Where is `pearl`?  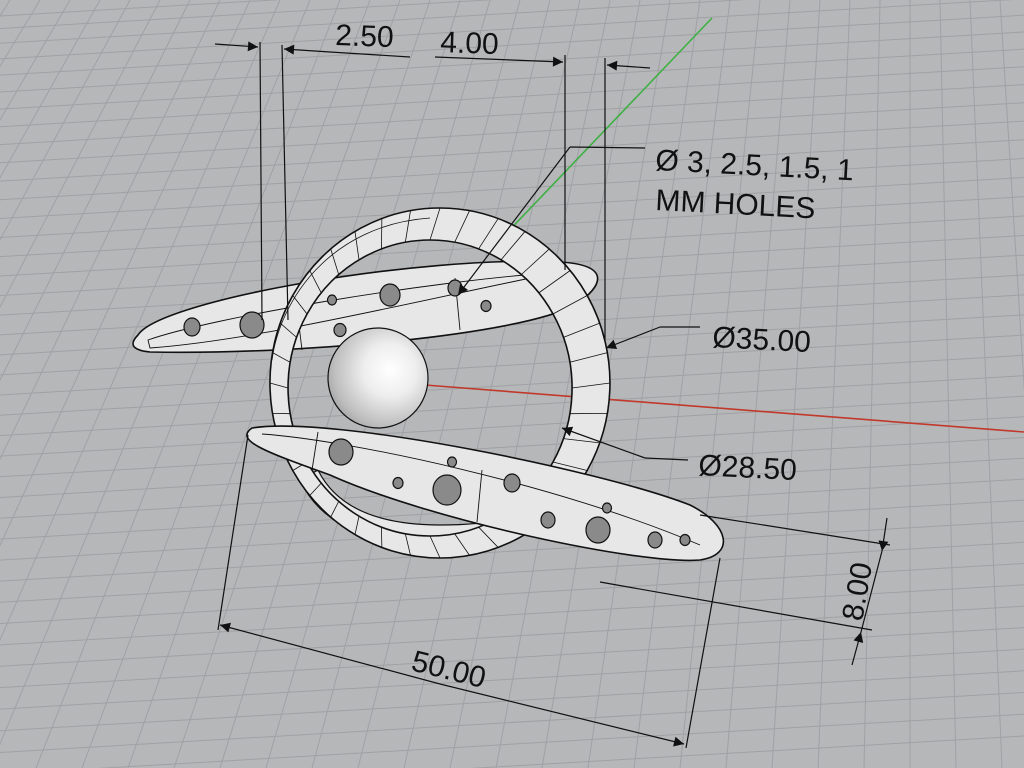
pearl is located at coordinates (378, 378).